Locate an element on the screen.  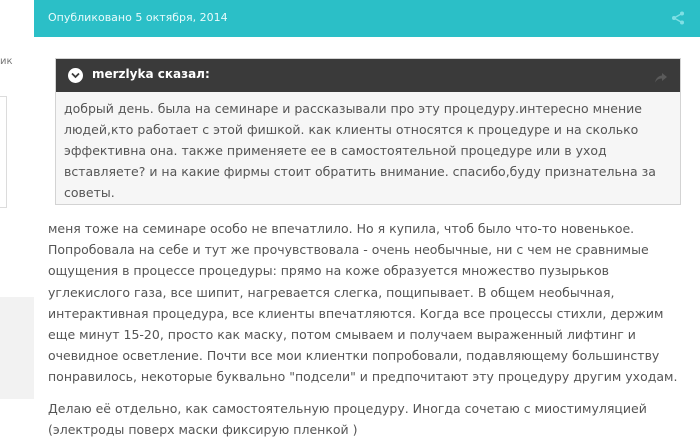
quote-author: merzlyka сказал: is located at coordinates (151, 74).